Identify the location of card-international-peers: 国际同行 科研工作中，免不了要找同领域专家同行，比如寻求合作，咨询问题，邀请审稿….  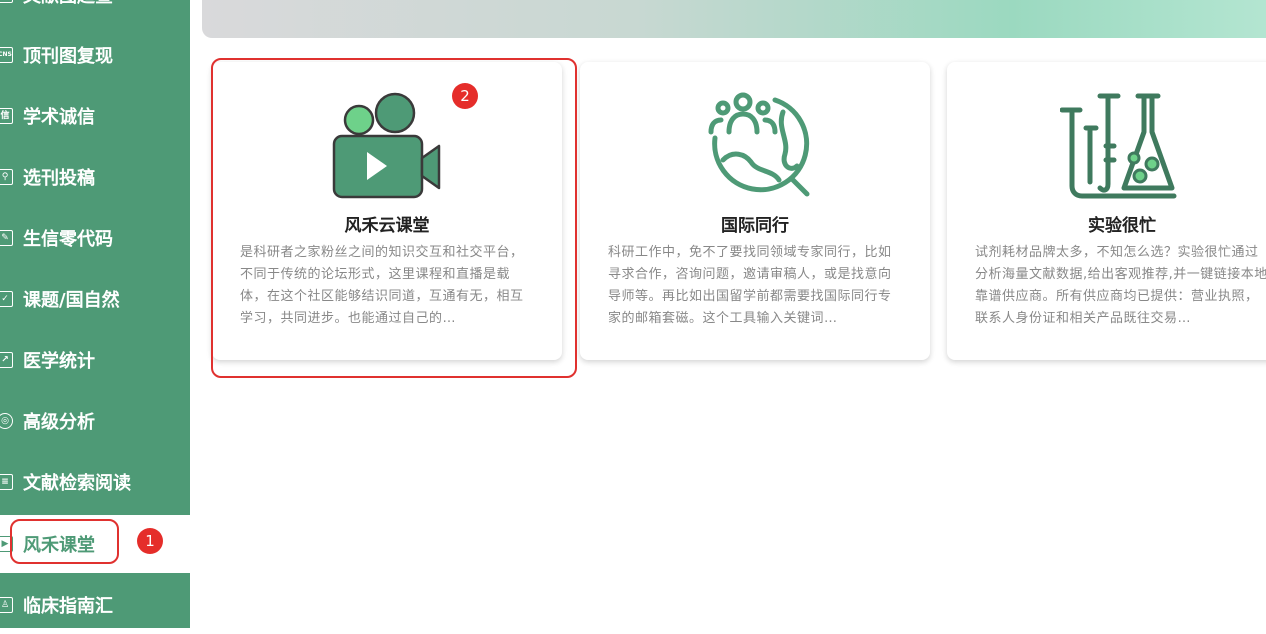
(755, 211).